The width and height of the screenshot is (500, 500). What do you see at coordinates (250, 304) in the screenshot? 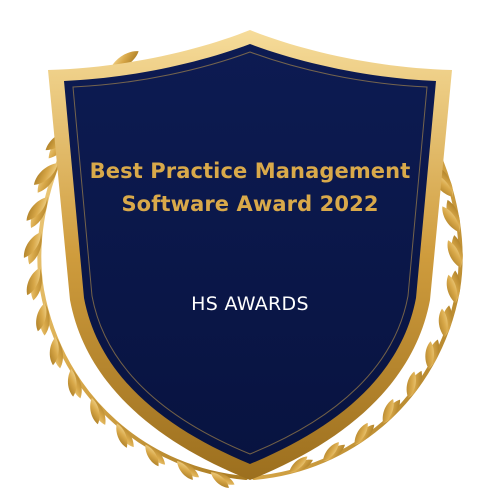
I see `award-issuer: HS AWARDS` at bounding box center [250, 304].